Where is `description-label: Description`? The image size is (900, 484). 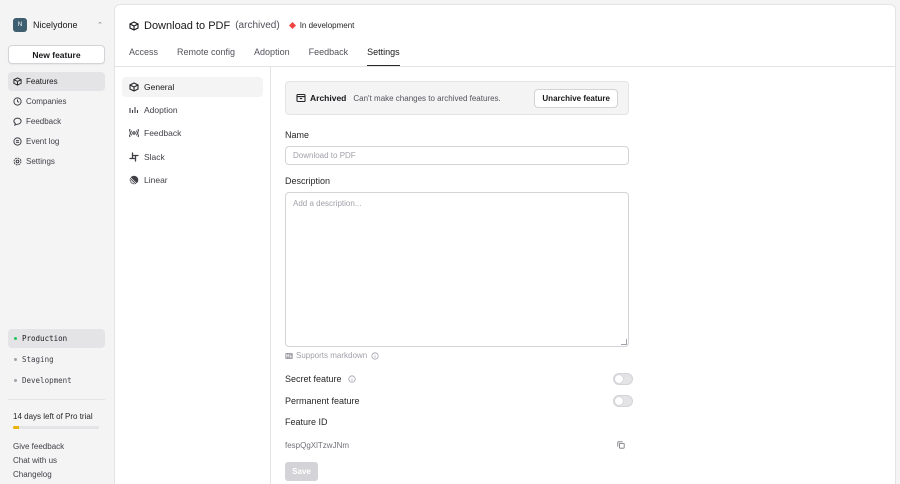 description-label: Description is located at coordinates (308, 181).